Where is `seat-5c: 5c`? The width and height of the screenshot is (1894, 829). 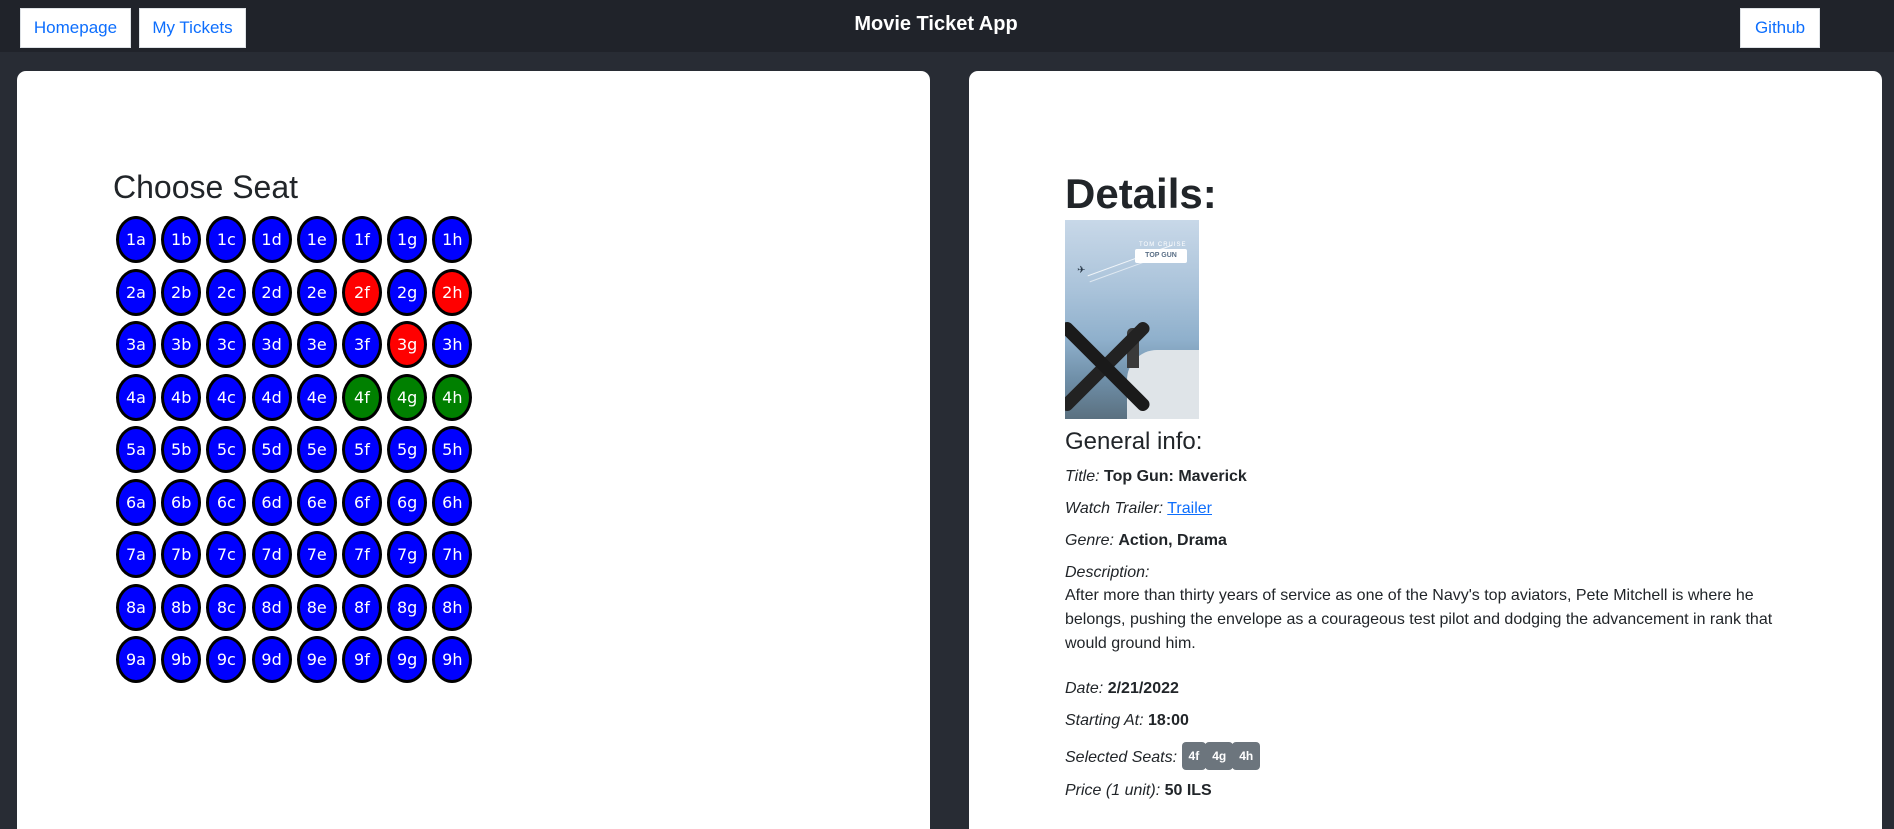 seat-5c: 5c is located at coordinates (226, 449).